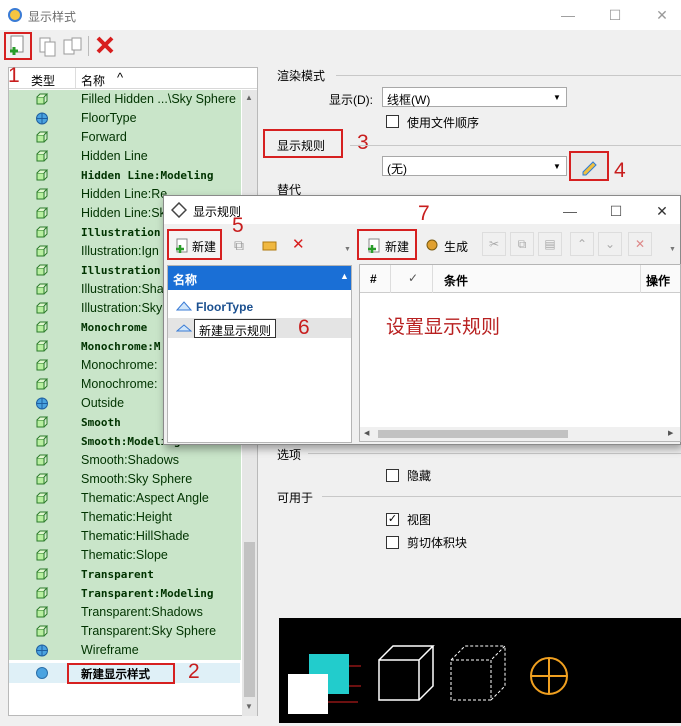 The image size is (681, 726). Describe the element at coordinates (14, 75) in the screenshot. I see `step-1-label: 1` at that location.